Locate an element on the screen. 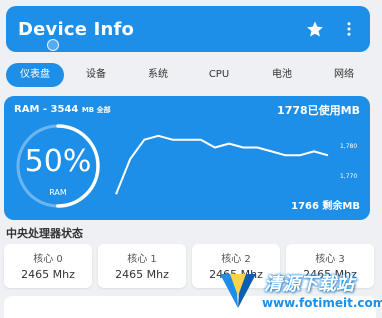 The image size is (382, 318). watermark-name: 清源下载站 is located at coordinates (309, 284).